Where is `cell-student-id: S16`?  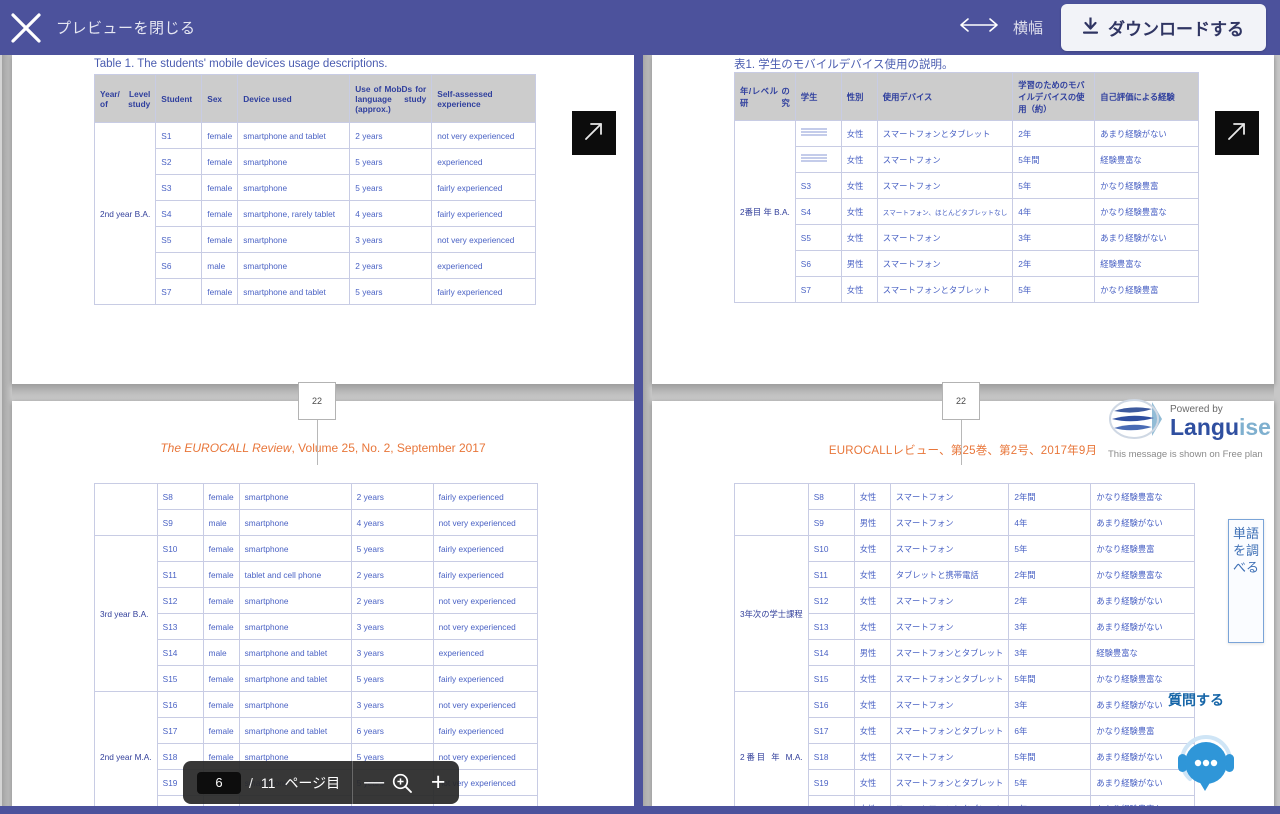 cell-student-id: S16 is located at coordinates (180, 704).